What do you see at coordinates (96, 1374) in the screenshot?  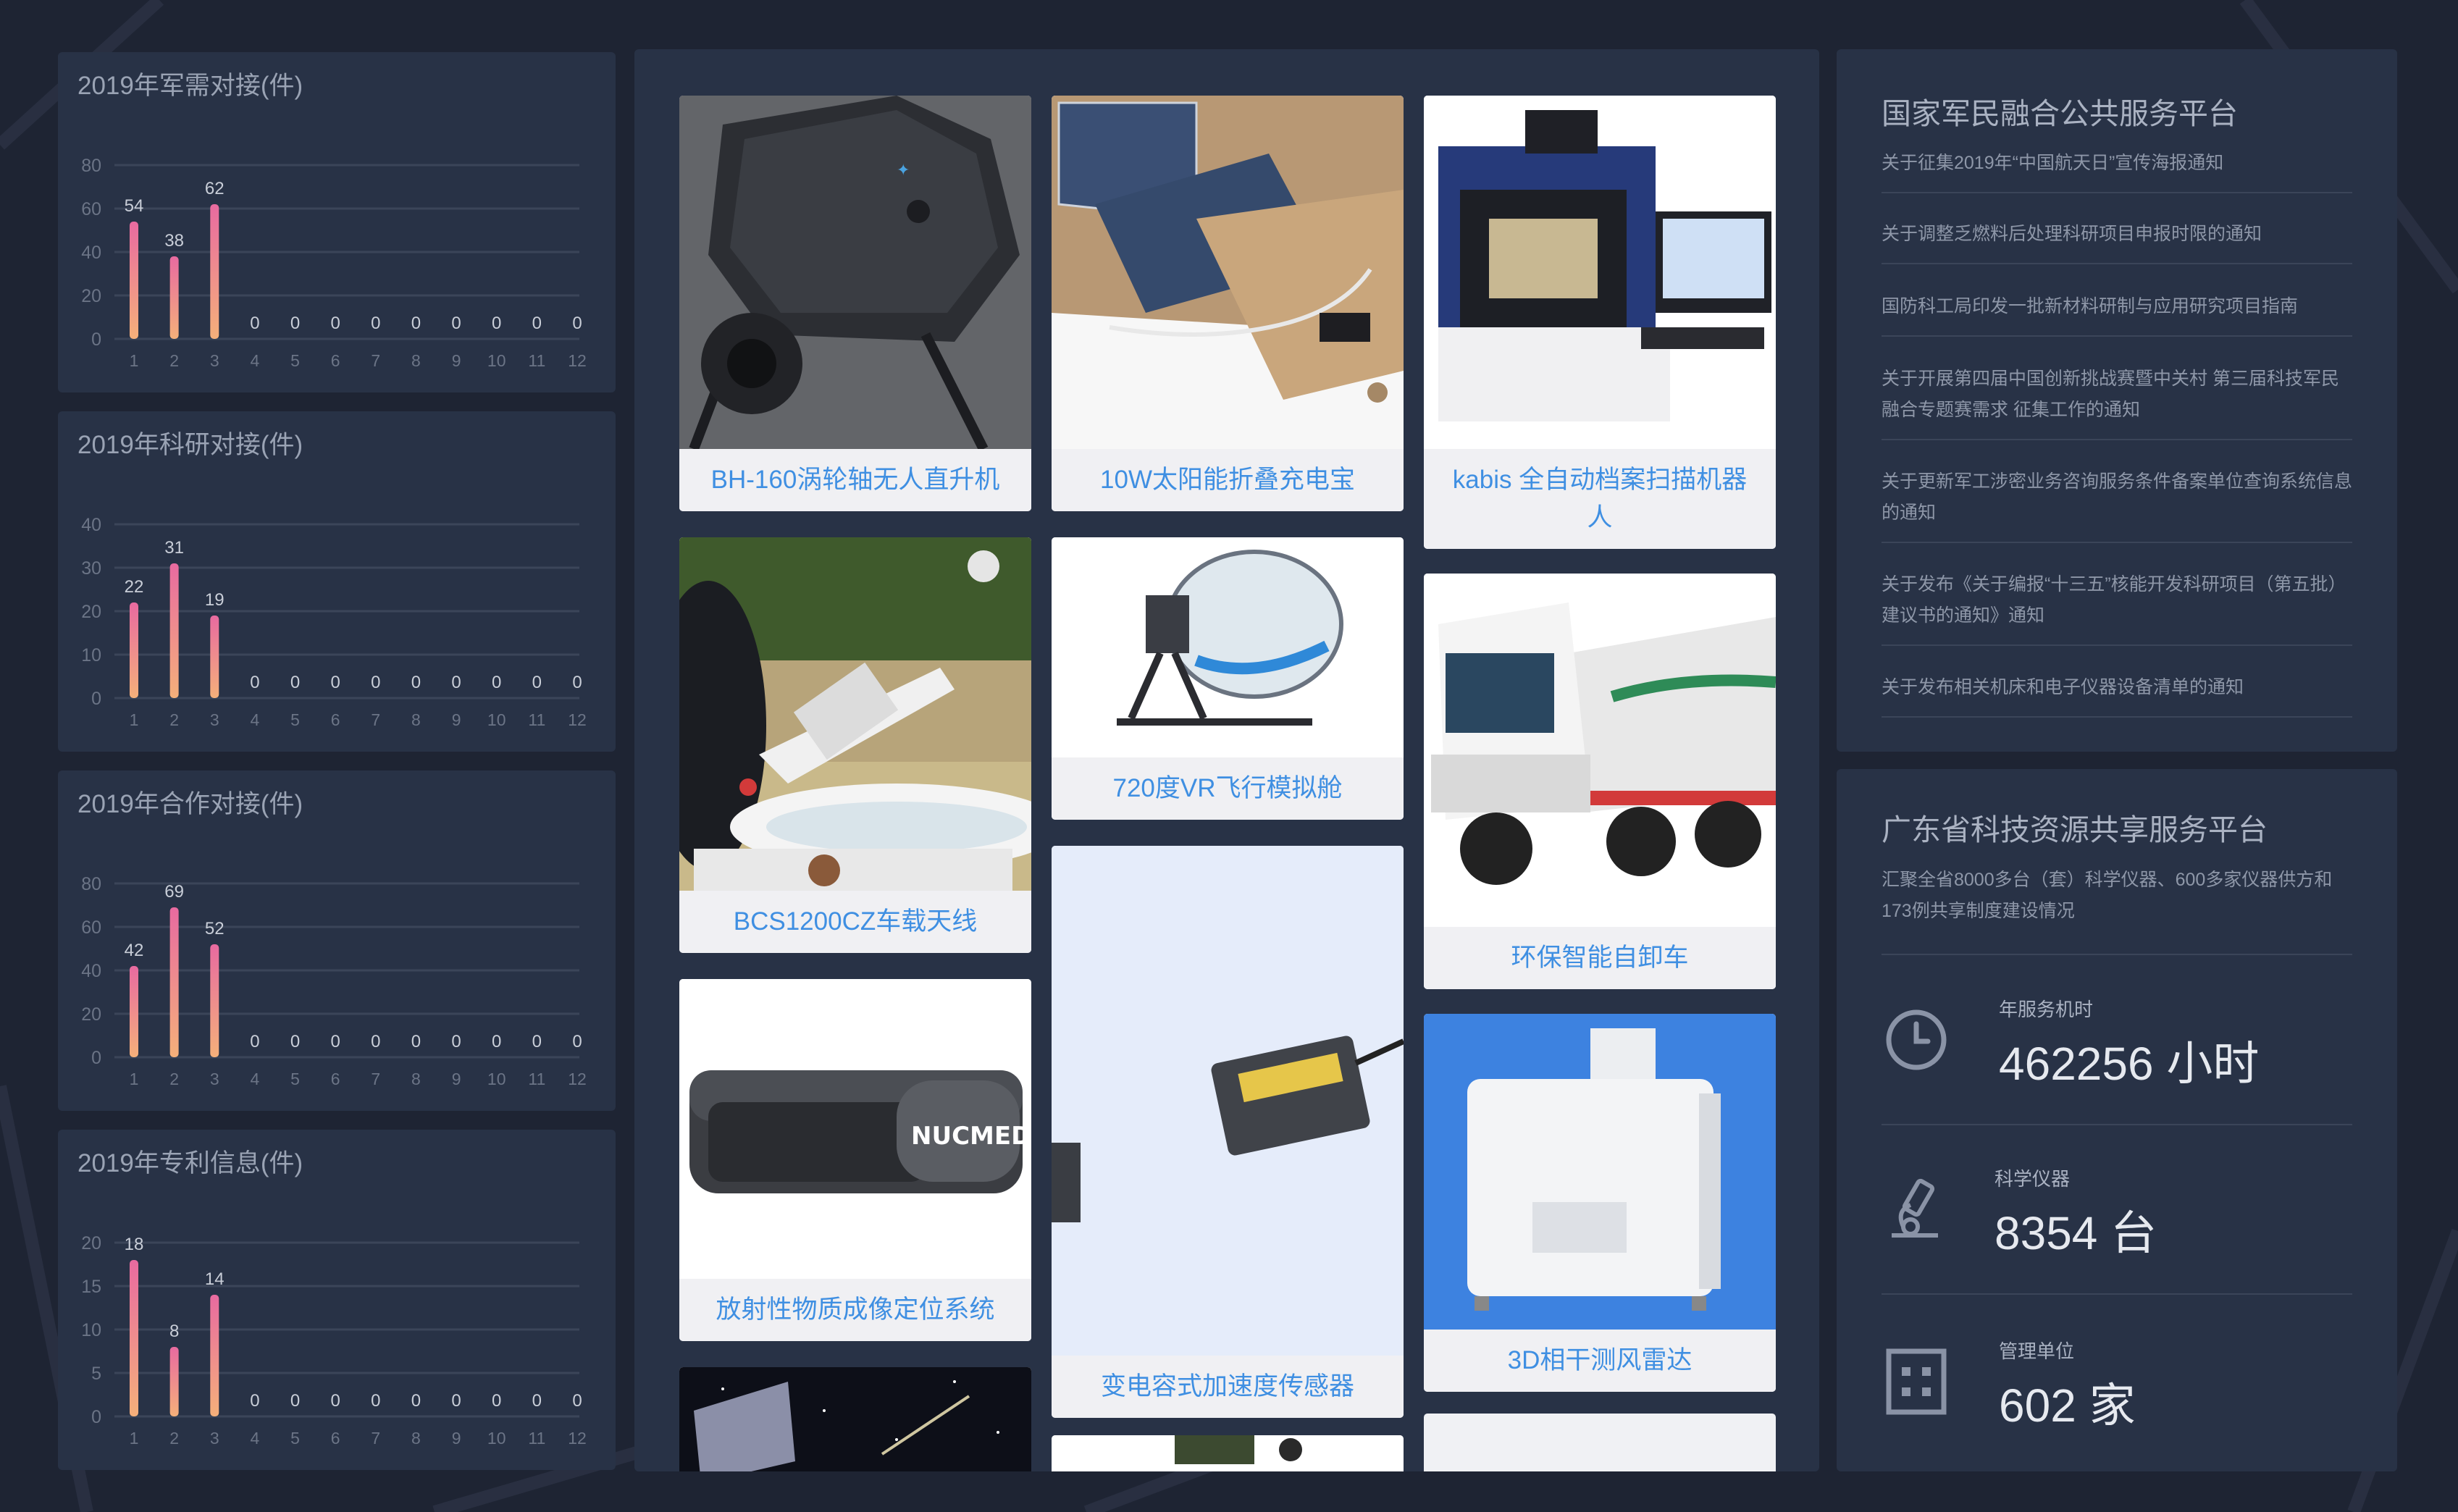 I see `y-tick-label: 5` at bounding box center [96, 1374].